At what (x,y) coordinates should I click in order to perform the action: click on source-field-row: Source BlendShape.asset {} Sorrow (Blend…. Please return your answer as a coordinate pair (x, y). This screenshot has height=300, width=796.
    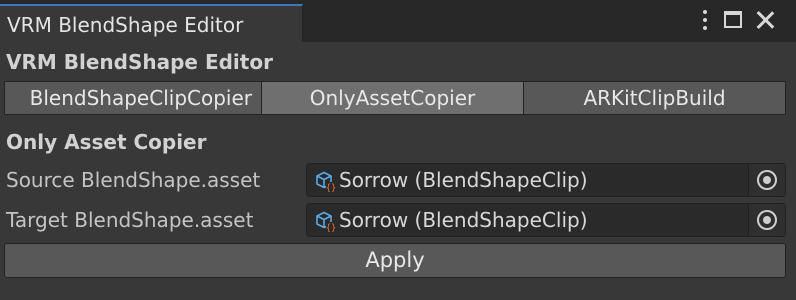
    Looking at the image, I should click on (398, 180).